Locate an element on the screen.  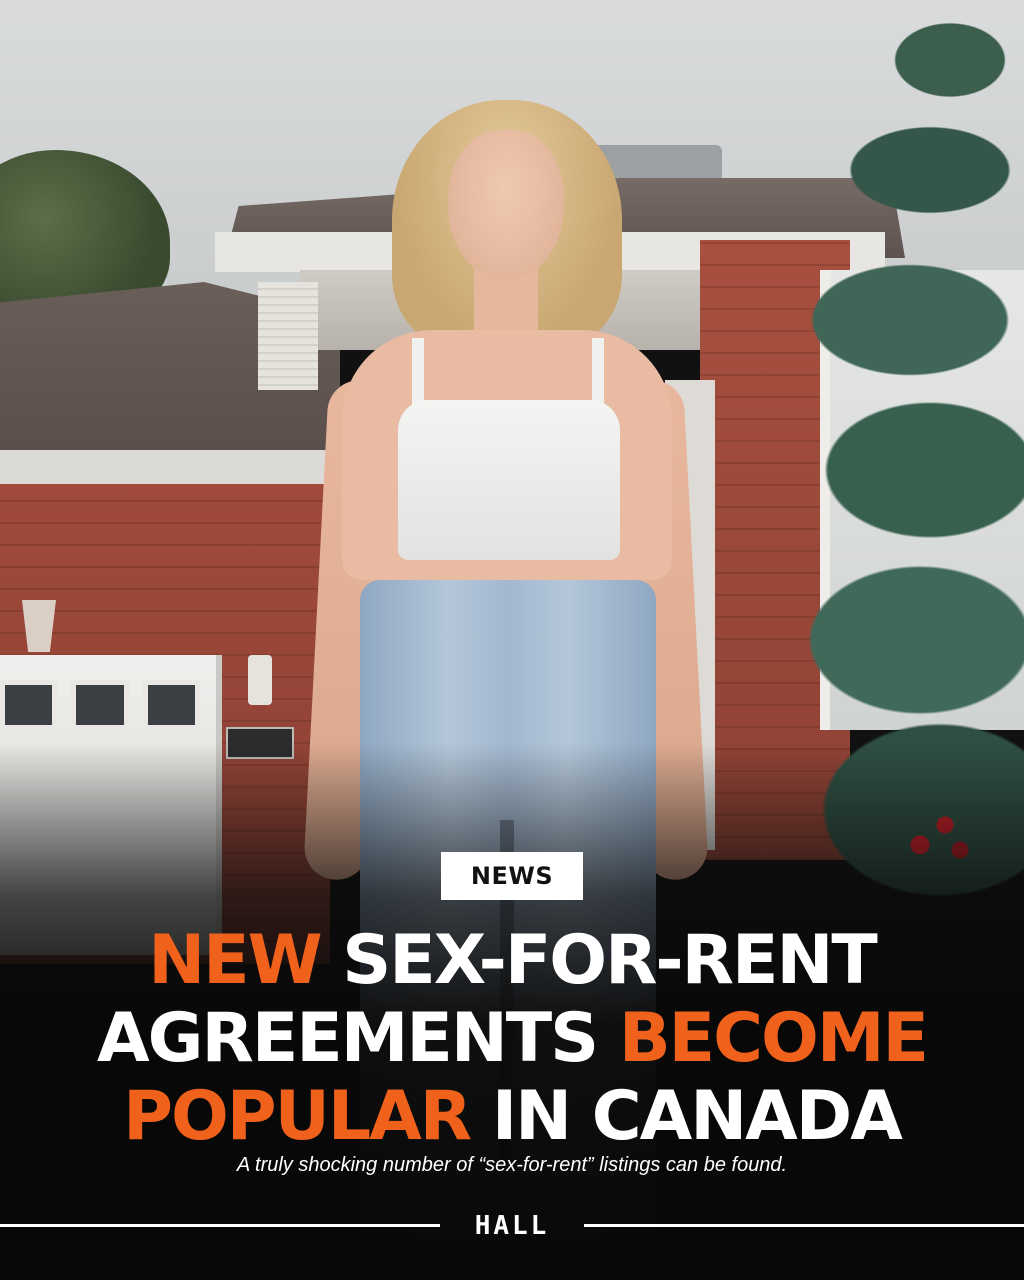
headline-accent: NEW is located at coordinates (235, 960).